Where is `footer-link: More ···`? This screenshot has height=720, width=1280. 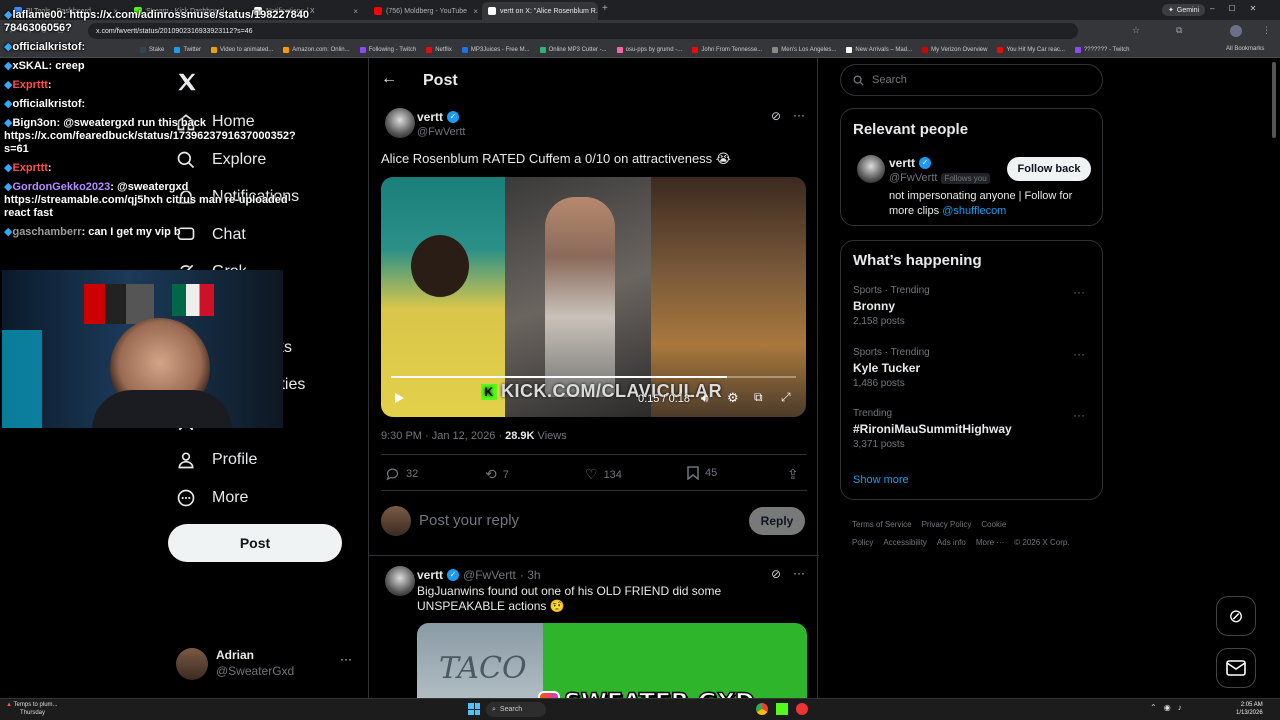 footer-link: More ··· is located at coordinates (990, 542).